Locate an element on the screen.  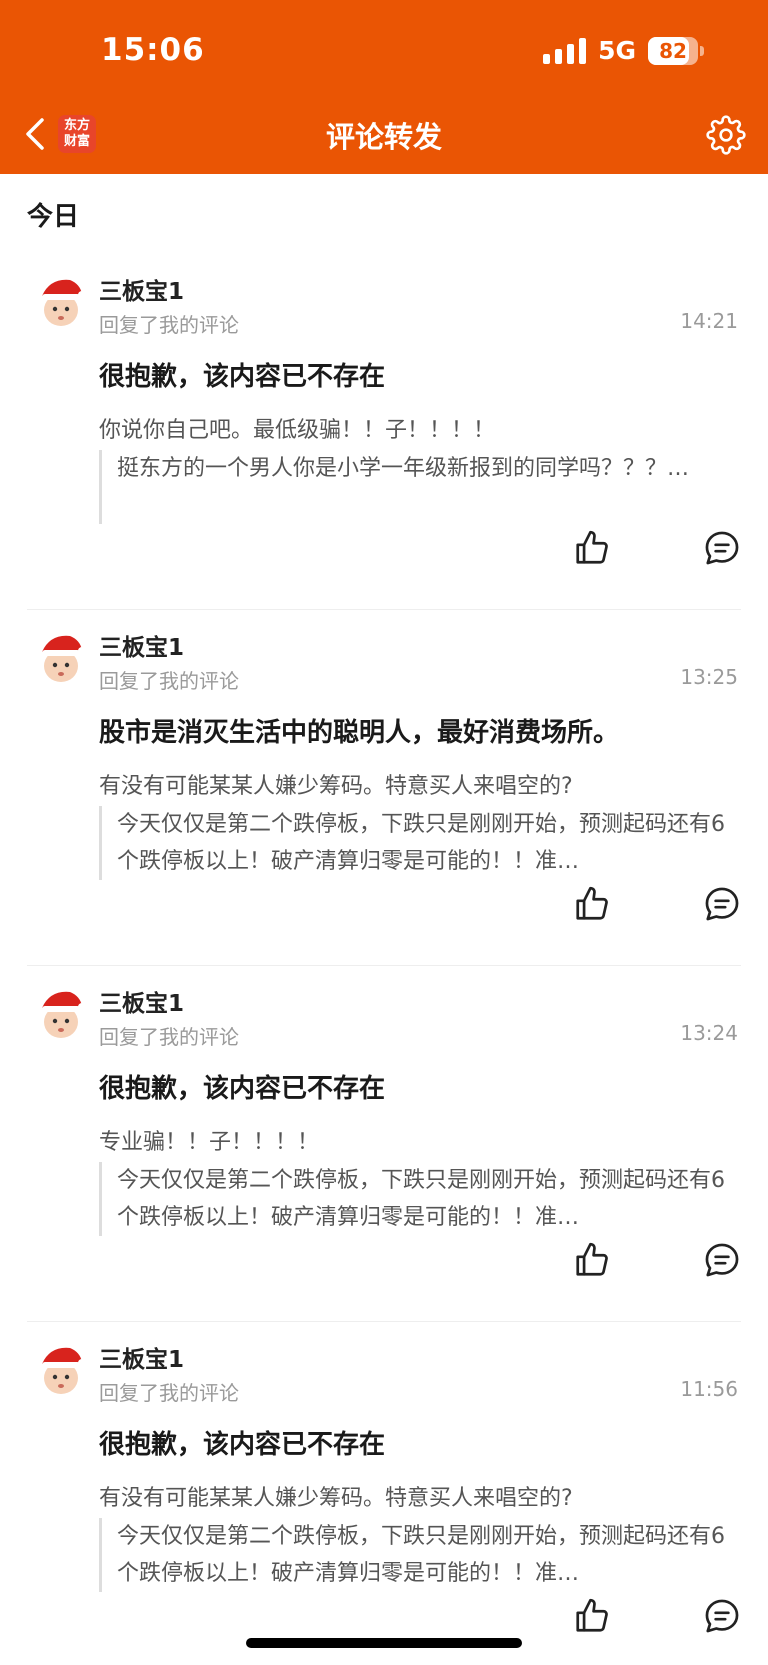
signal-icon is located at coordinates (565, 50).